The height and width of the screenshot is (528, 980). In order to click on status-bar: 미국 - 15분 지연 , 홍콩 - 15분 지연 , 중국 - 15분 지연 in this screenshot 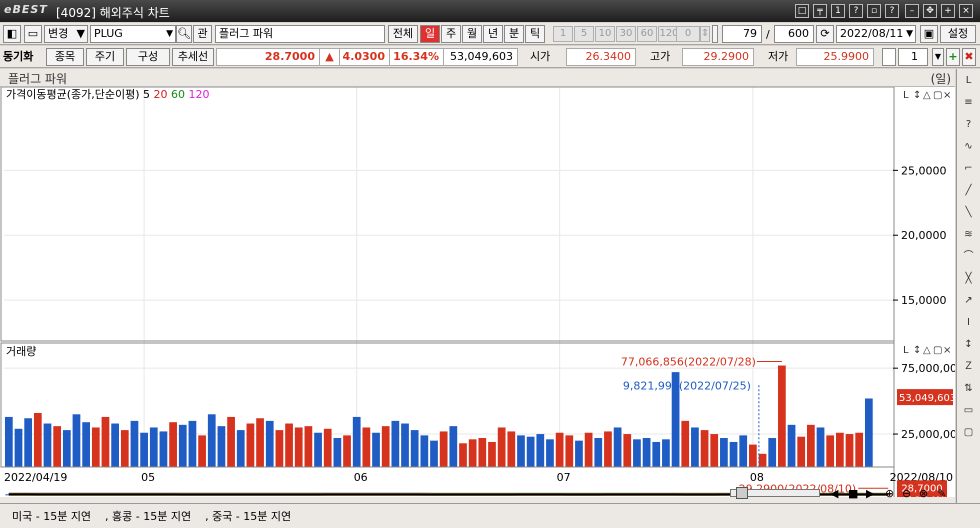, I will do `click(490, 515)`.